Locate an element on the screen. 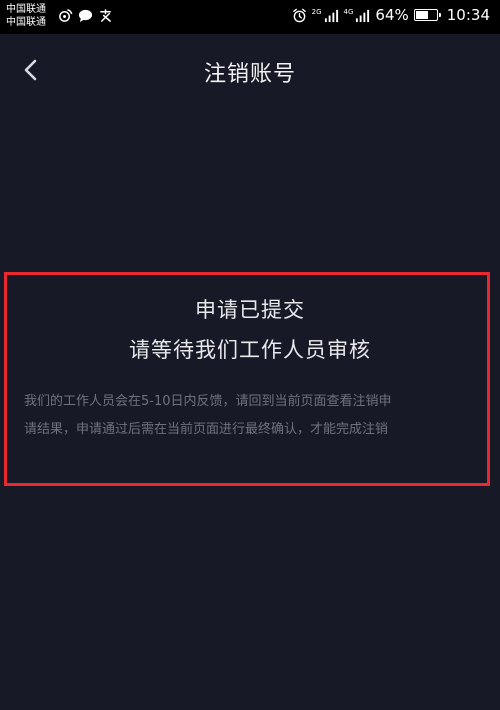 This screenshot has height=710, width=500. message-icon is located at coordinates (85, 16).